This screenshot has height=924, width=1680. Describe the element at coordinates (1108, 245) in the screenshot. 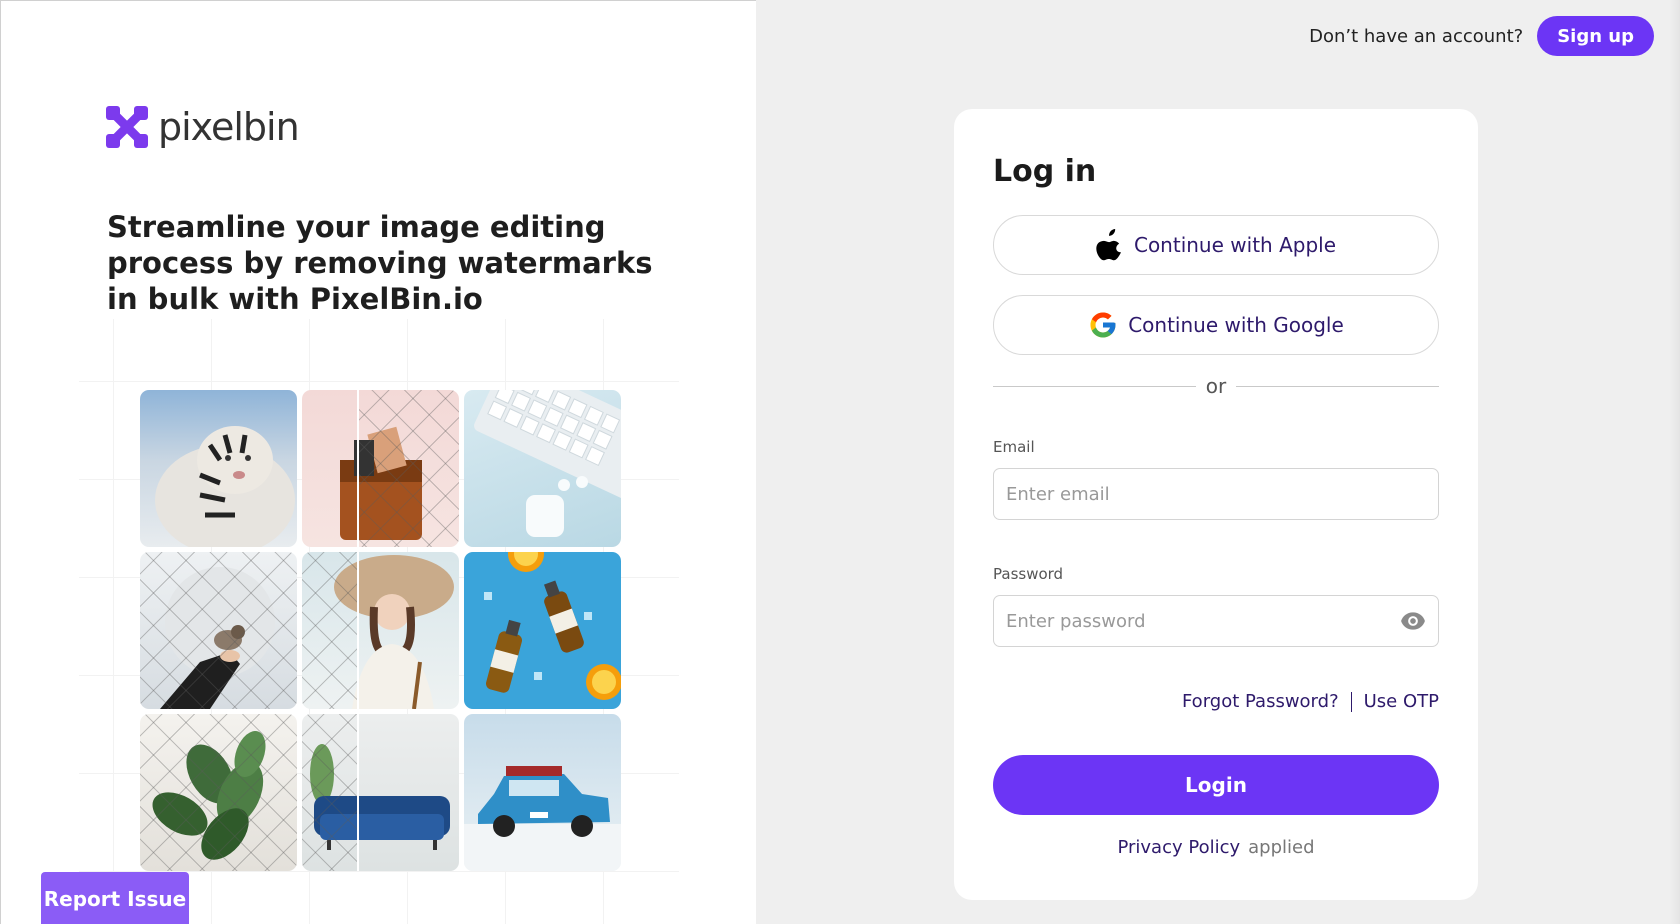

I see `apple-icon` at that location.